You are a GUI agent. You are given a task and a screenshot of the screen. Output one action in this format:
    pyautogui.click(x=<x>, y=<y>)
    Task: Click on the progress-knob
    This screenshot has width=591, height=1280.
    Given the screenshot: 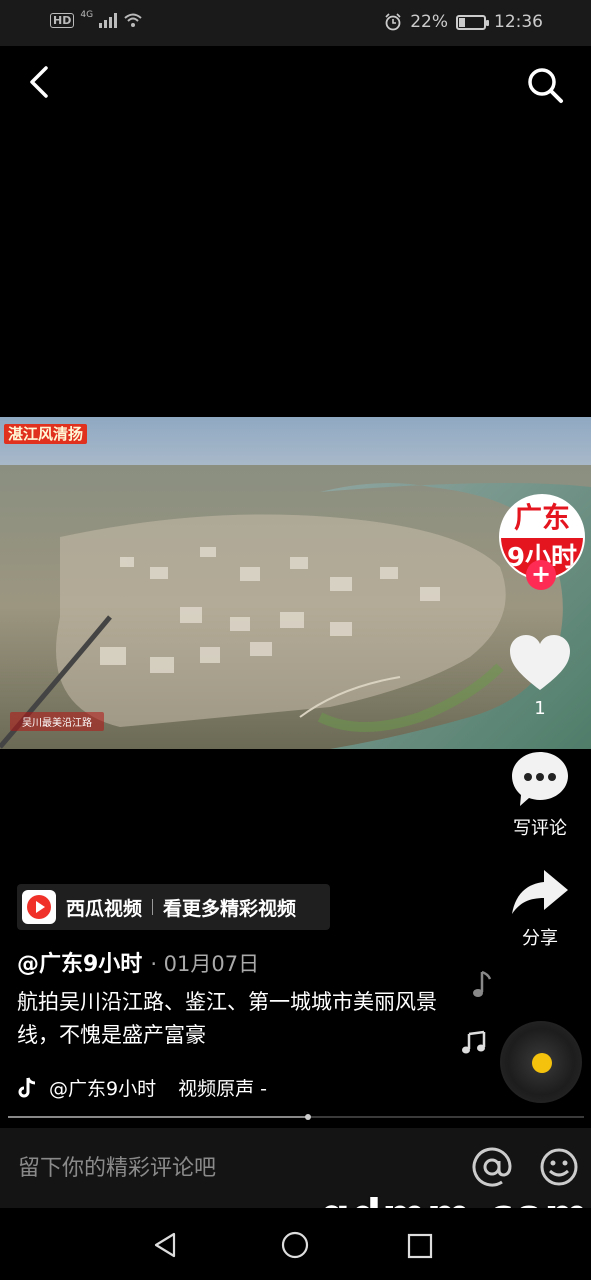 What is the action you would take?
    pyautogui.click(x=307, y=1117)
    